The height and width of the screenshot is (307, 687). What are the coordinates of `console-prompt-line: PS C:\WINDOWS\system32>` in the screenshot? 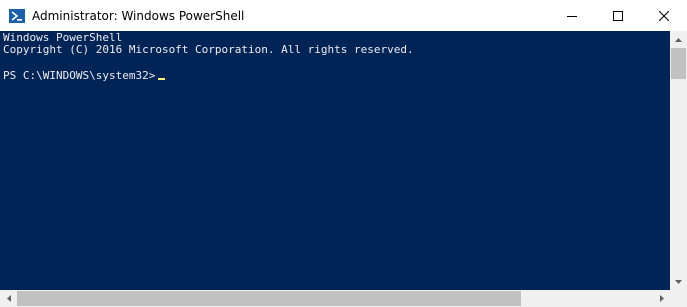 It's located at (336, 76).